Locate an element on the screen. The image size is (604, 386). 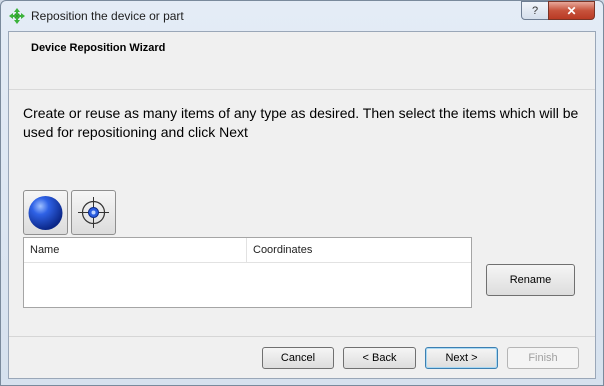
target-crosshair-icon is located at coordinates (93, 212).